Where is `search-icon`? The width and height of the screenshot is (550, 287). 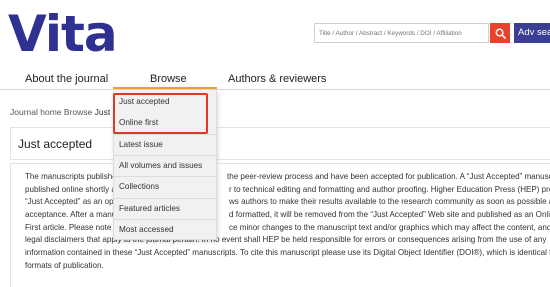
search-icon is located at coordinates (500, 33).